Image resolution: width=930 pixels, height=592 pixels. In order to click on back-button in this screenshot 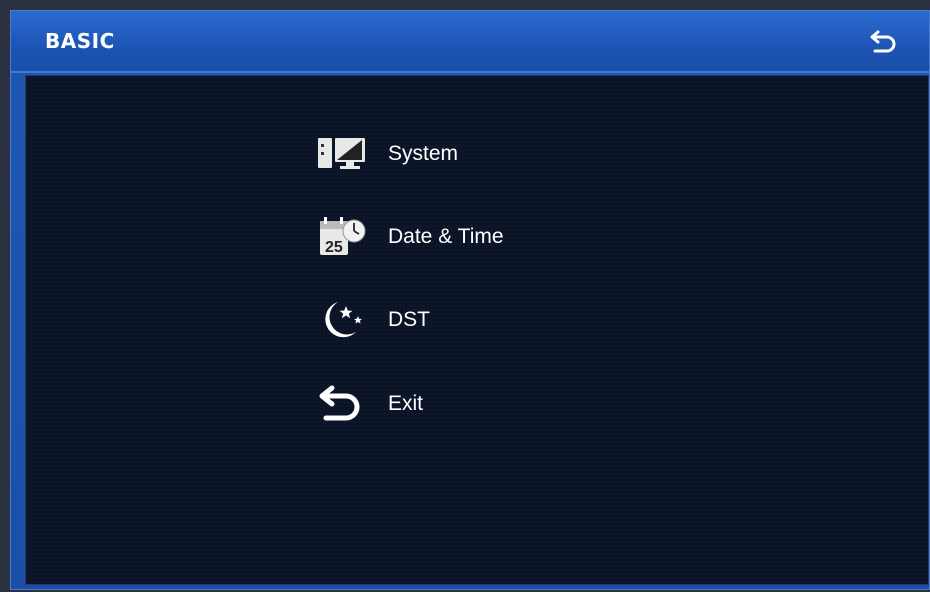, I will do `click(884, 42)`.